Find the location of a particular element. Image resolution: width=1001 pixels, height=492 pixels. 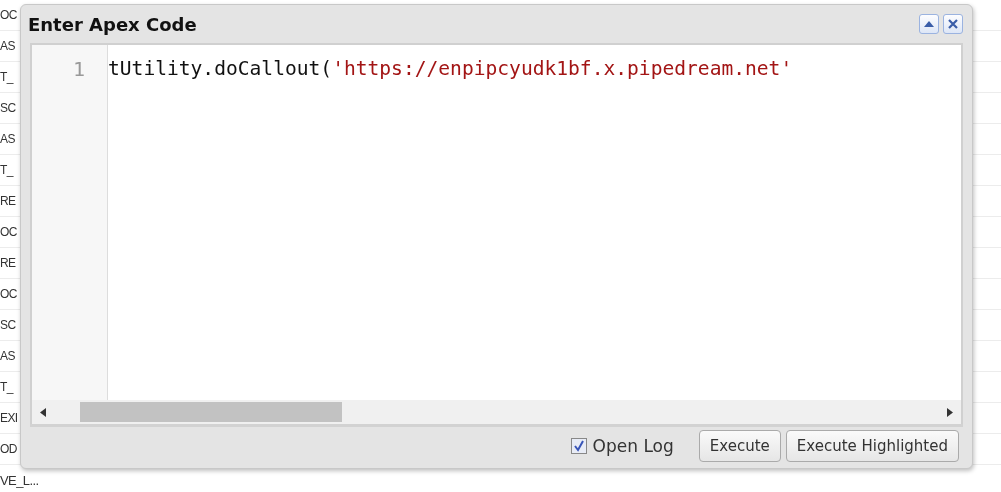

close-button is located at coordinates (953, 24).